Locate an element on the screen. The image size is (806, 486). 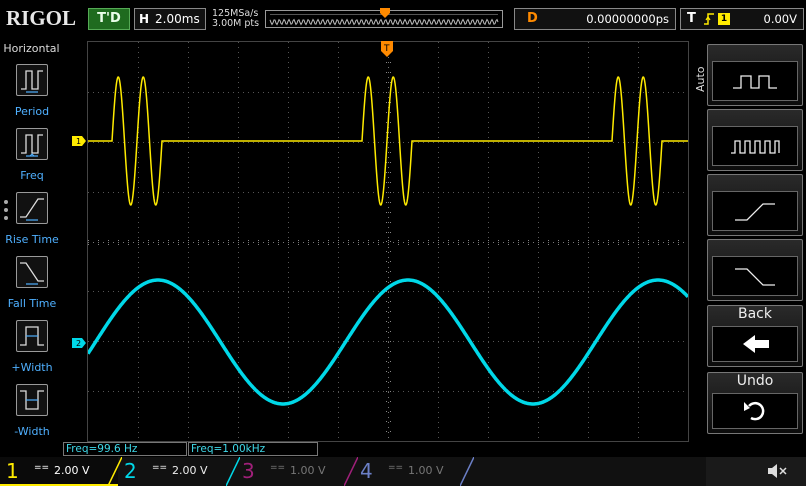
trigger-box: T 1 0.00V is located at coordinates (742, 19).